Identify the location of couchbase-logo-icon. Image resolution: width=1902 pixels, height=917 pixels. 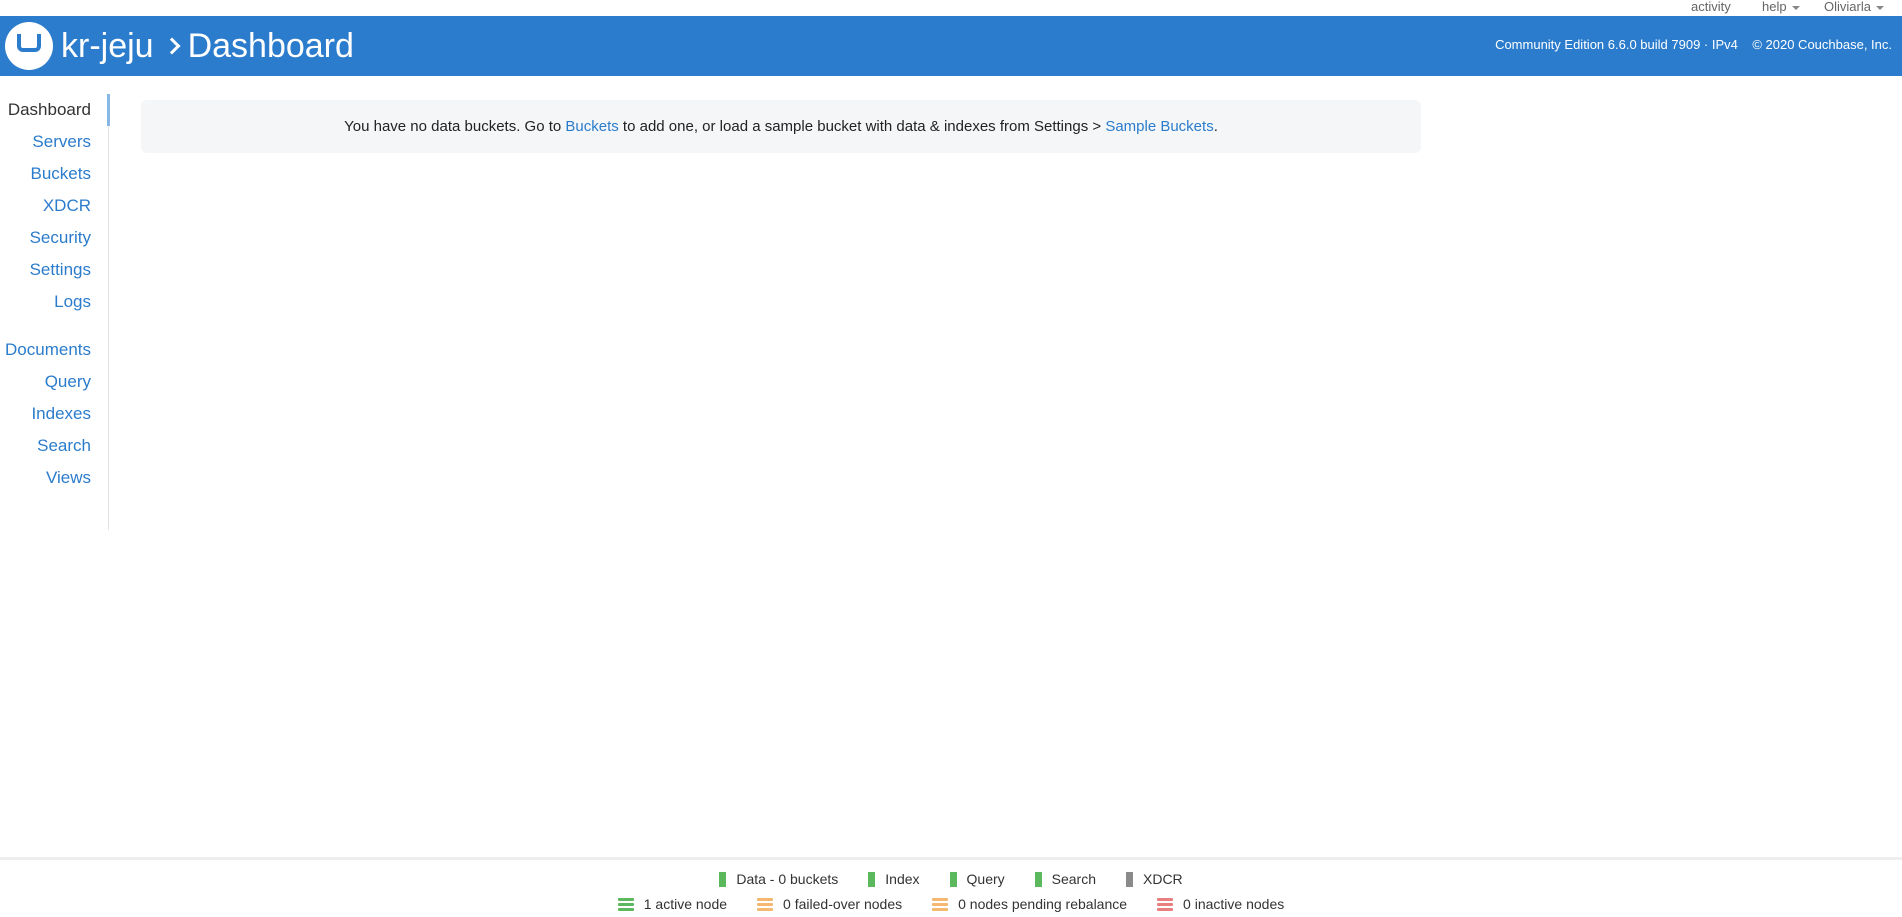
(29, 46).